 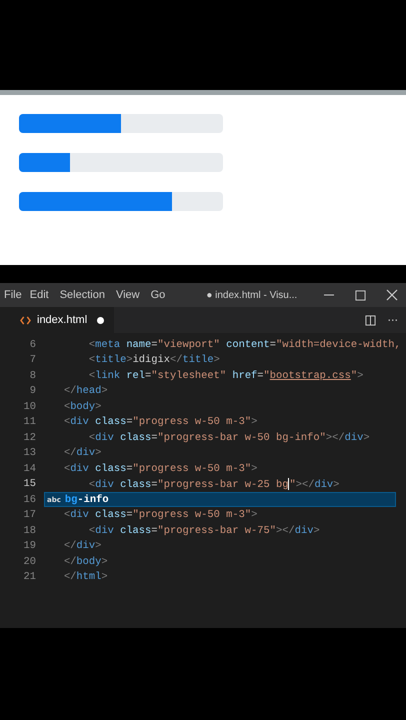 What do you see at coordinates (32, 376) in the screenshot?
I see `line-number: 8` at bounding box center [32, 376].